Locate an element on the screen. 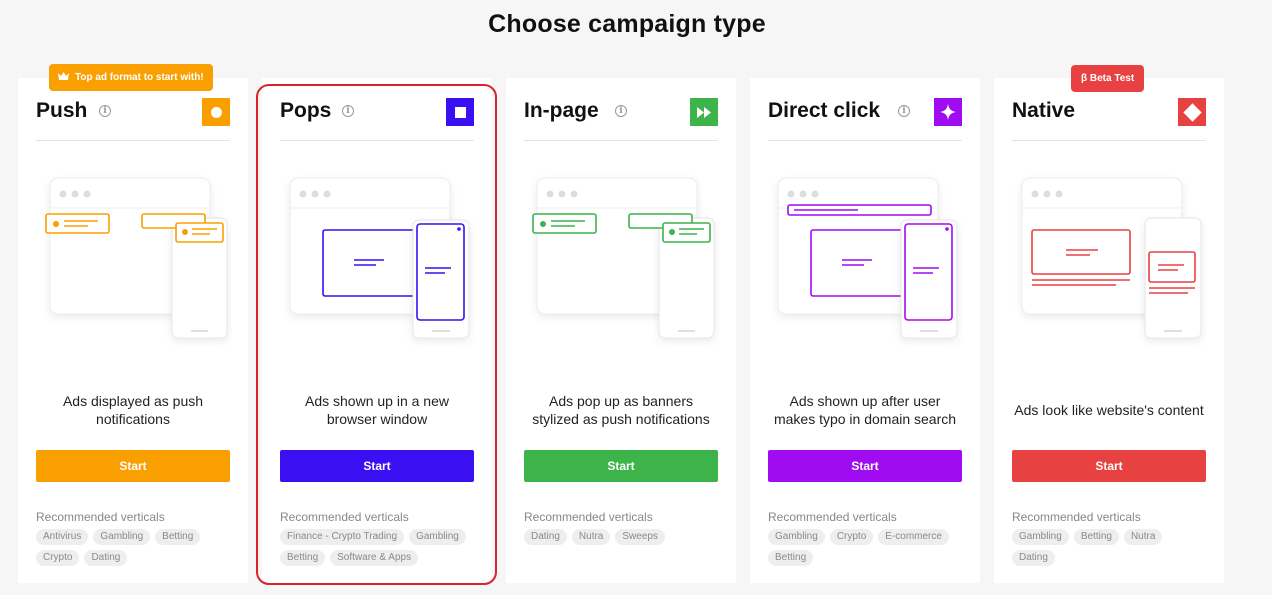  page-title: Choose campaign type is located at coordinates (627, 24).